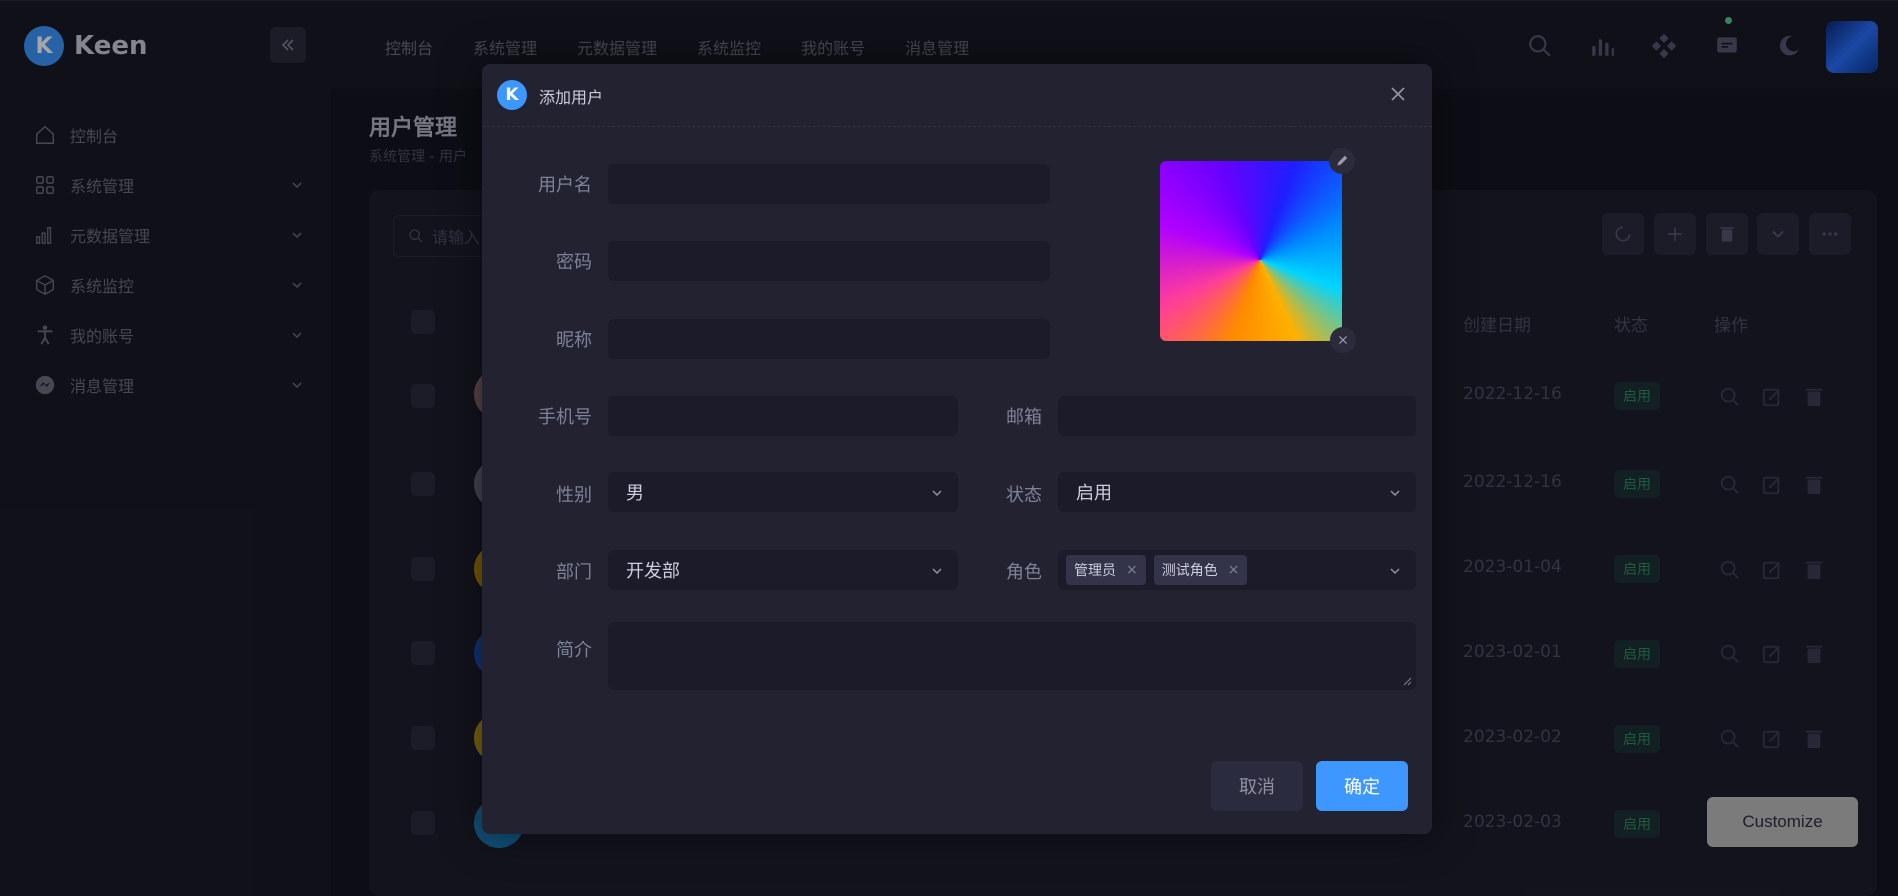  I want to click on role-multiselect: 管理员 × 测试角色 ×, so click(1237, 570).